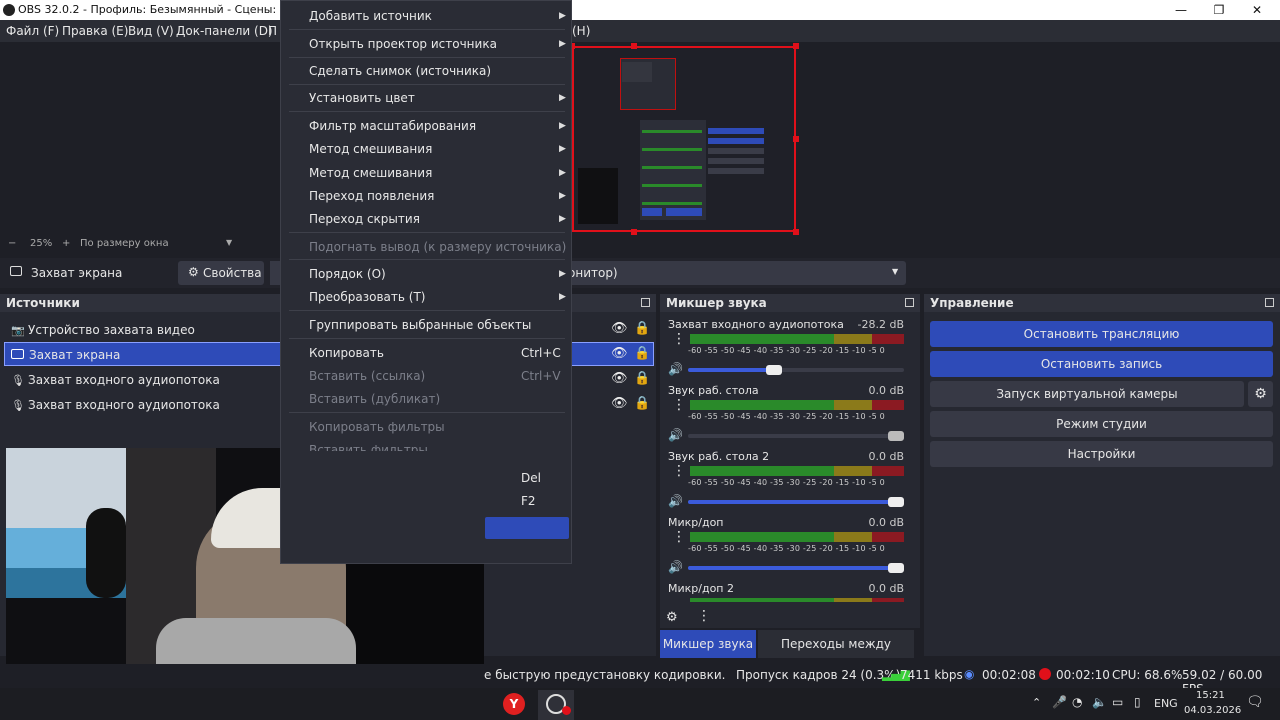 The image size is (1280, 720). Describe the element at coordinates (66, 243) in the screenshot. I see `zoom-in-button: +` at that location.